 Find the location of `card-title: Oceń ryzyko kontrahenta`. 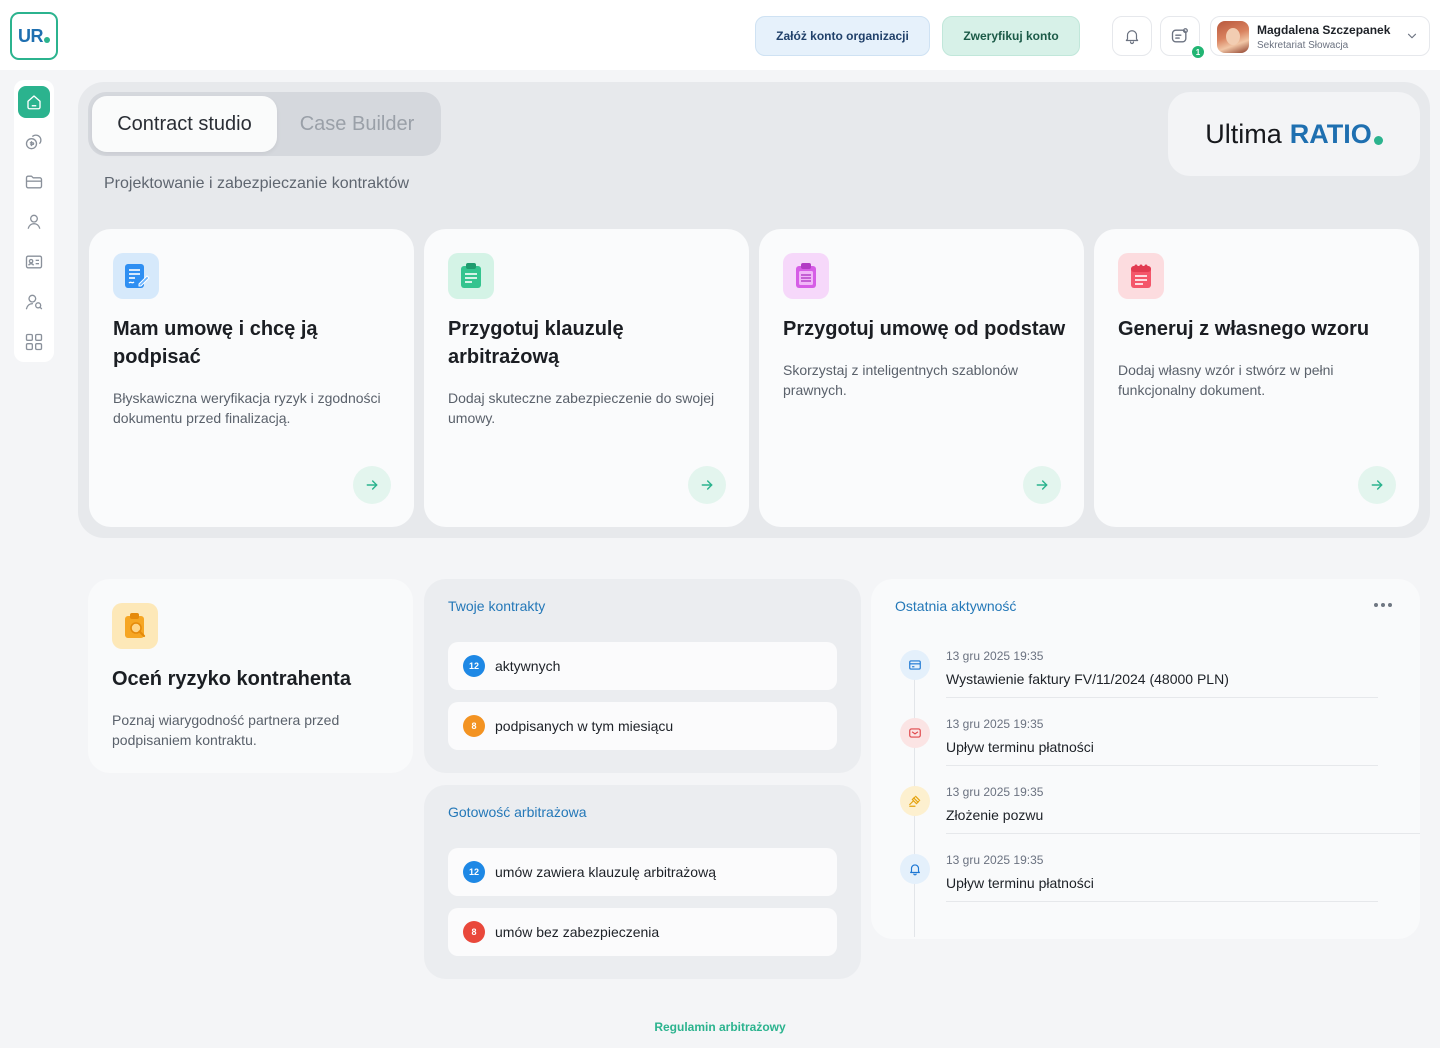

card-title: Oceń ryzyko kontrahenta is located at coordinates (231, 679).